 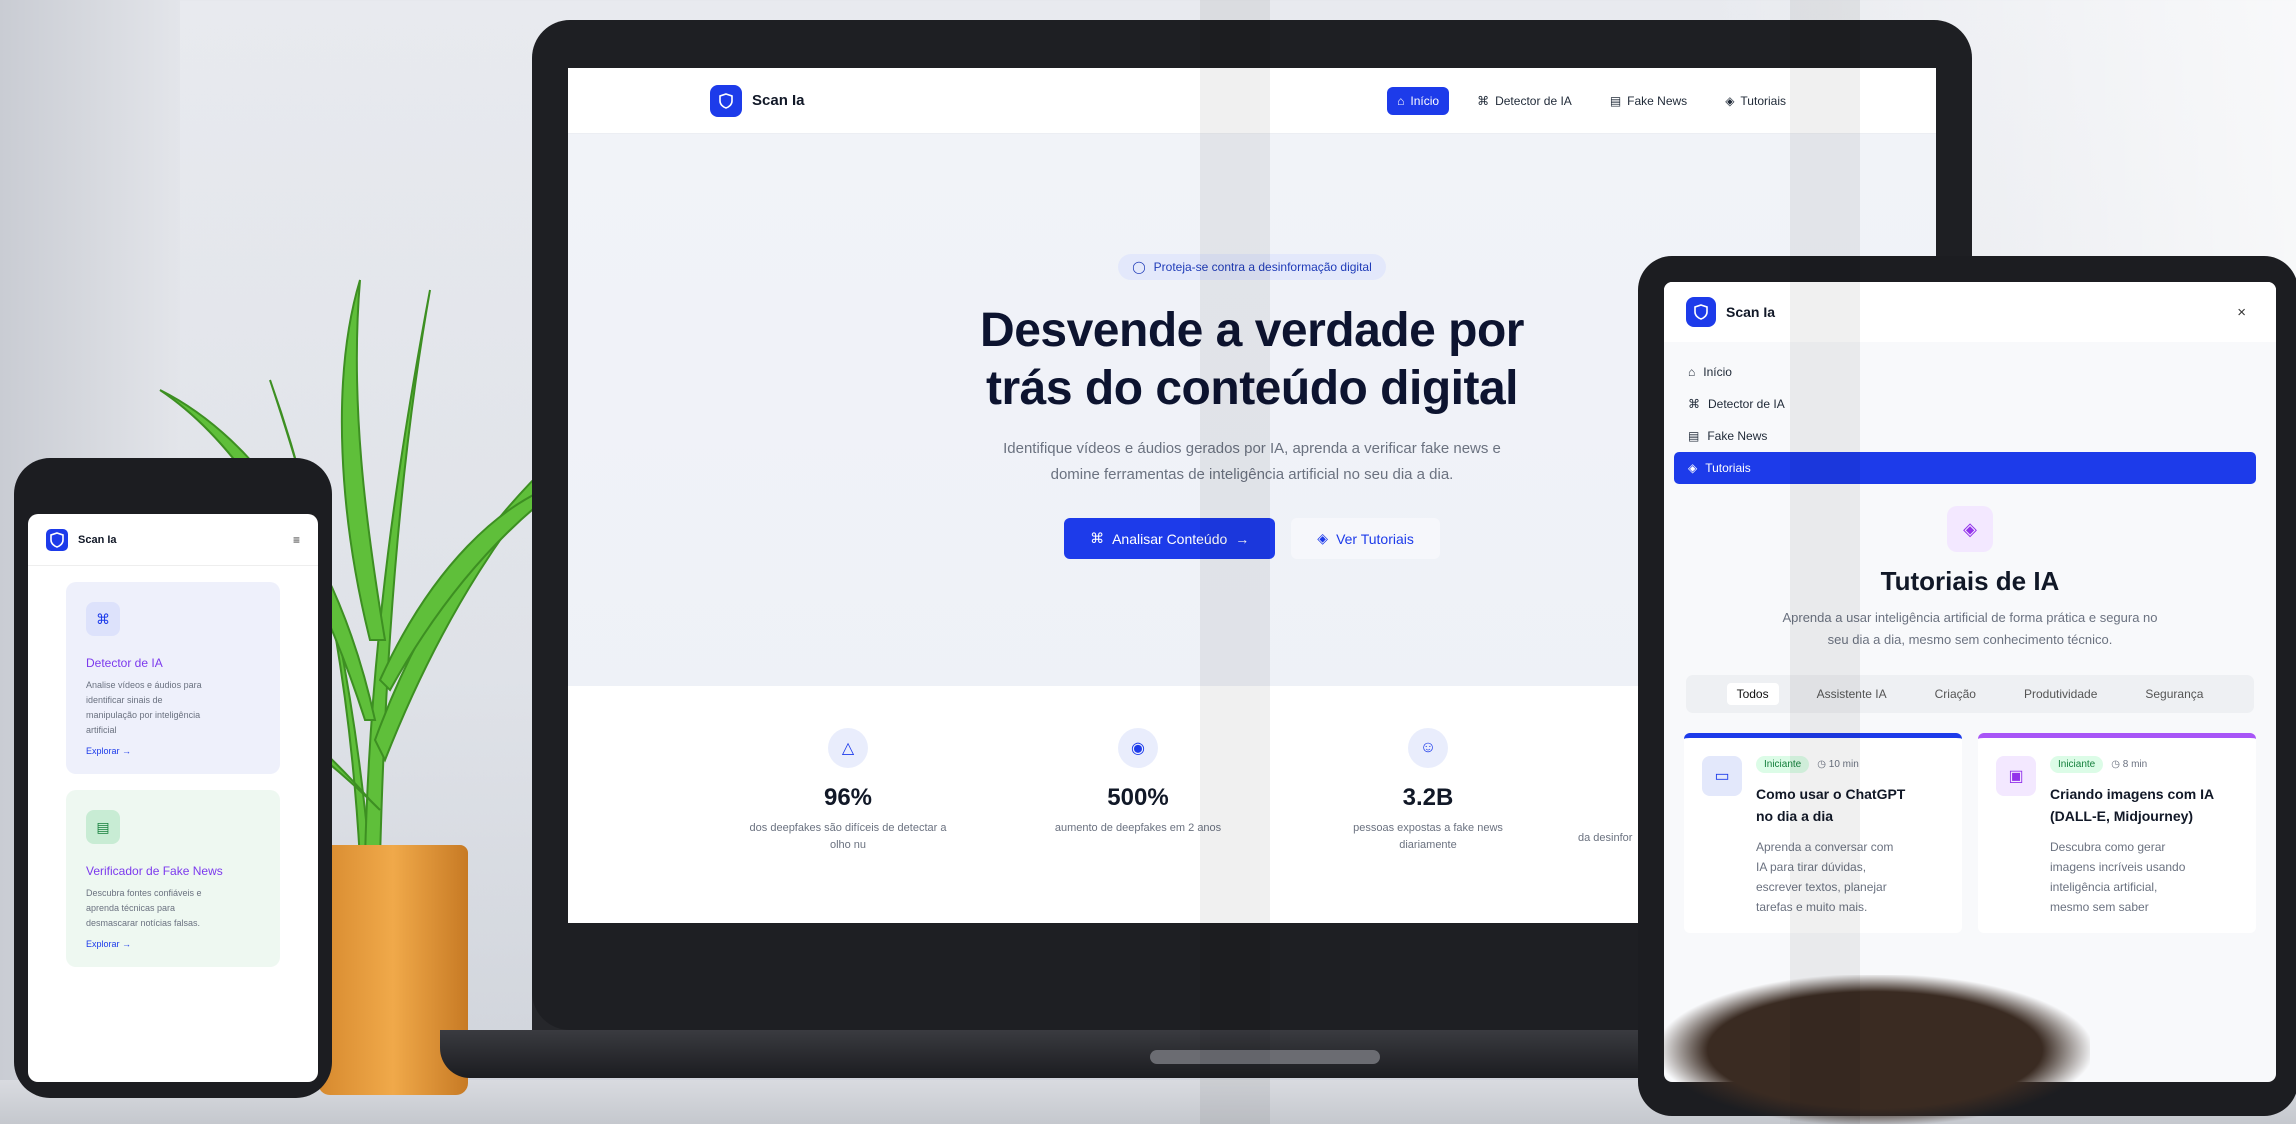 I want to click on menu-item-detector: ⌘ Detector de IA, so click(x=1965, y=404).